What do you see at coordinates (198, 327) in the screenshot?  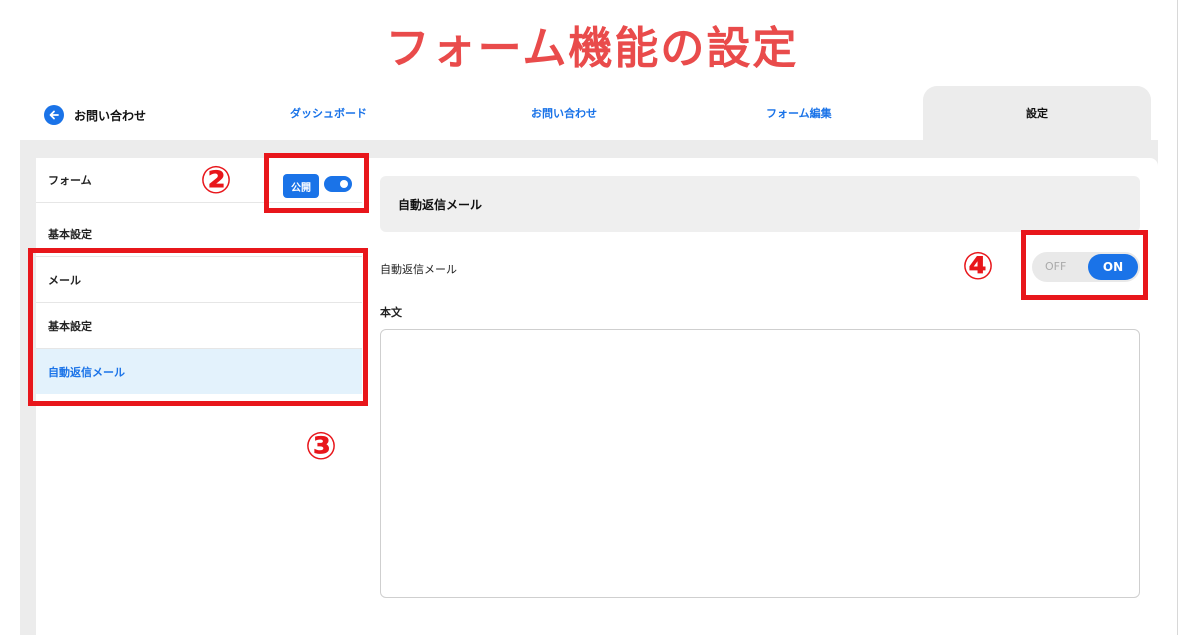 I see `highlight-box-mail-menu` at bounding box center [198, 327].